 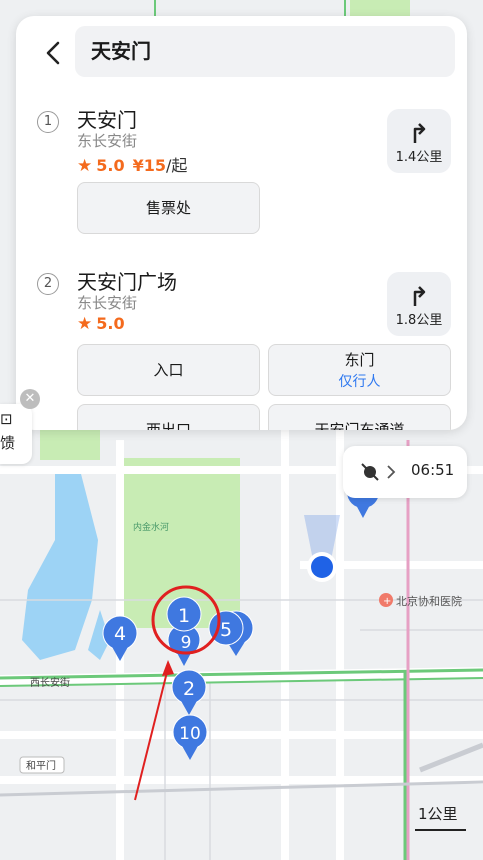 What do you see at coordinates (48, 284) in the screenshot?
I see `result-index: 2` at bounding box center [48, 284].